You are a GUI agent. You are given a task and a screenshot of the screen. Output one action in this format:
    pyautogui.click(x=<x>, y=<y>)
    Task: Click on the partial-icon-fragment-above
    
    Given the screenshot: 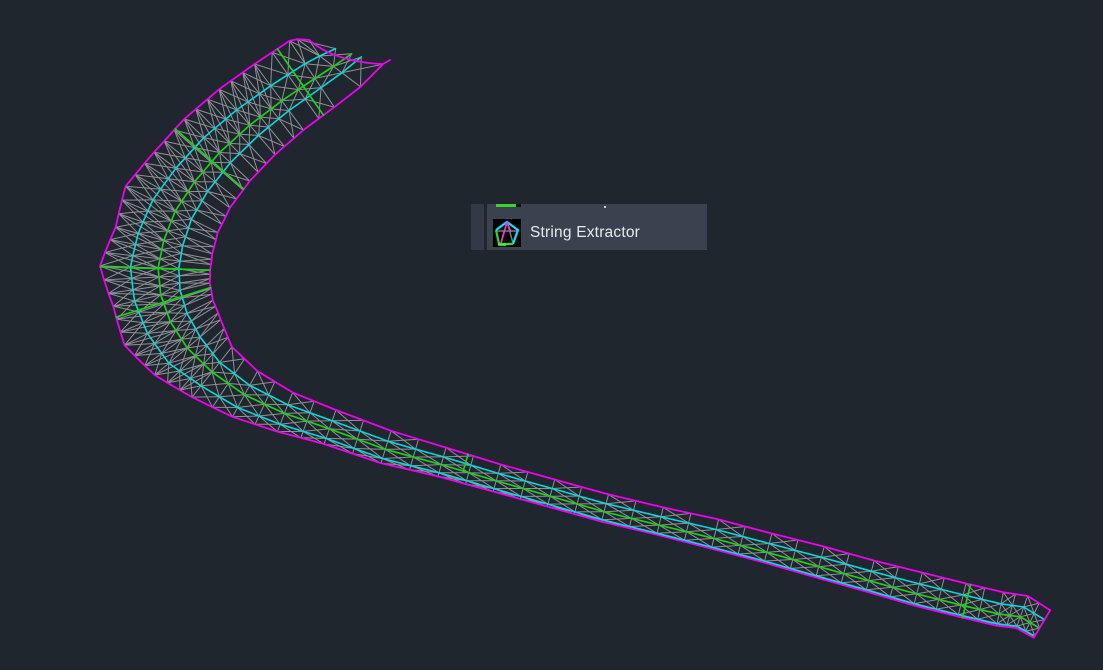 What is the action you would take?
    pyautogui.click(x=506, y=205)
    